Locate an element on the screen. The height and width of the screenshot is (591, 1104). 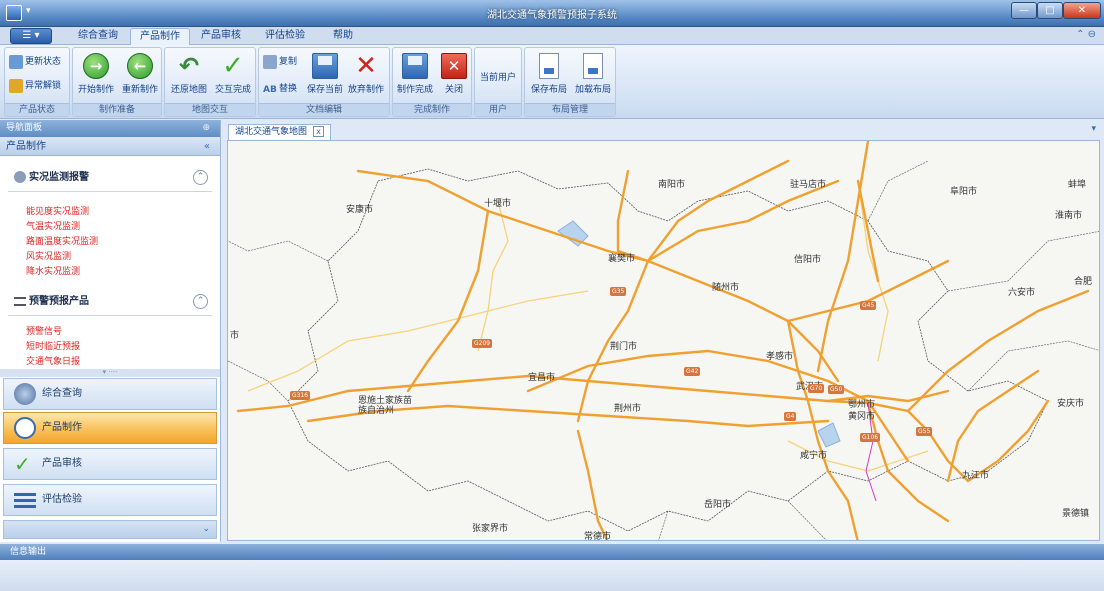
city-label: 随州市 is located at coordinates (726, 288).